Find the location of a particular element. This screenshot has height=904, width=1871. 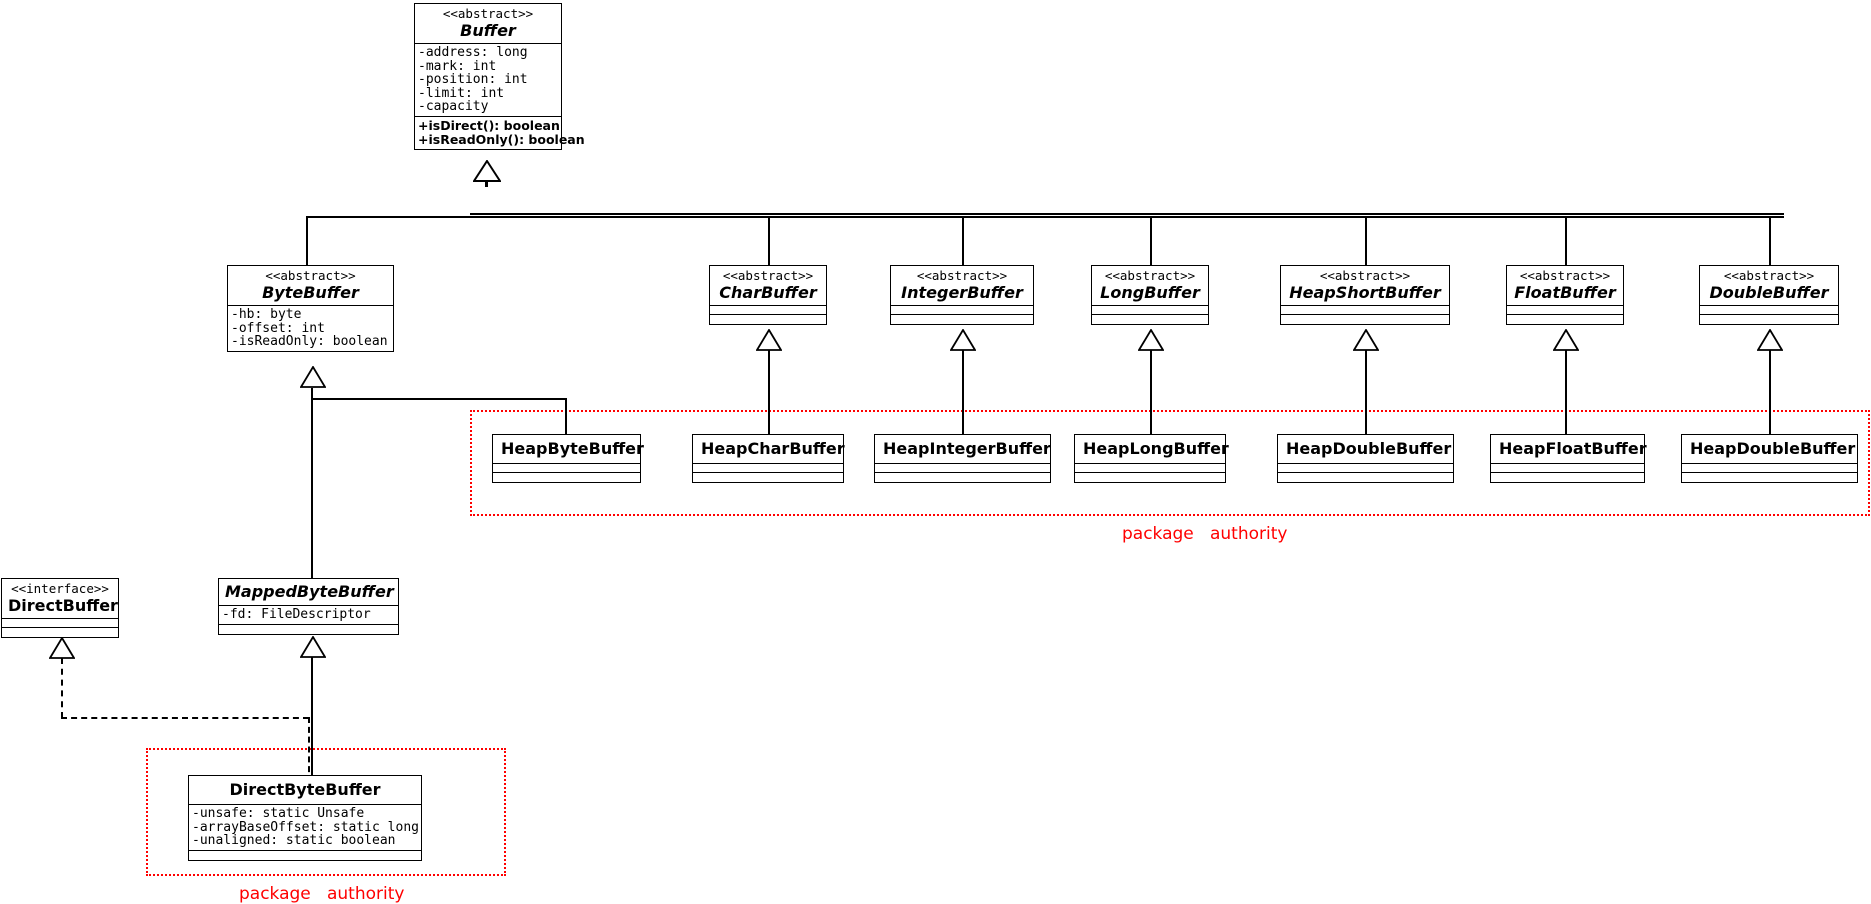

operation: +isDirect(): boolean is located at coordinates (489, 125).